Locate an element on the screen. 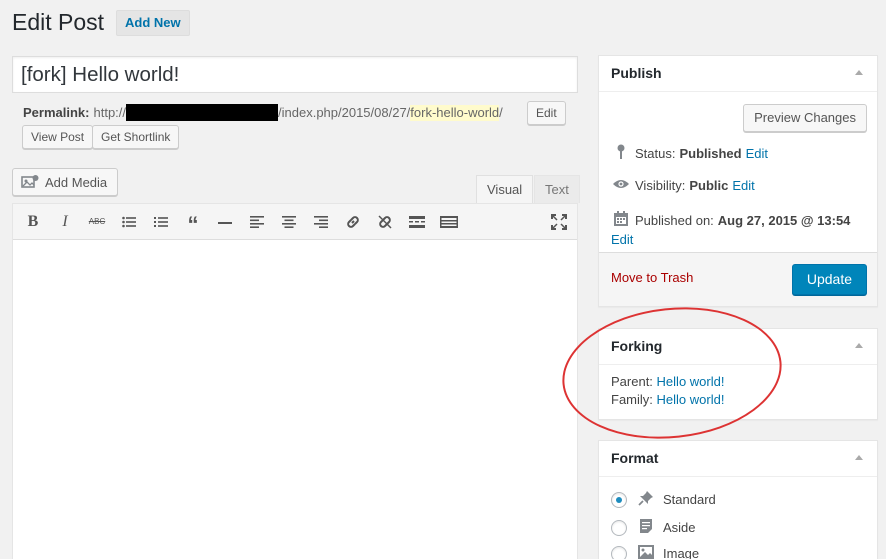 This screenshot has height=559, width=886. status-value: Published is located at coordinates (710, 153).